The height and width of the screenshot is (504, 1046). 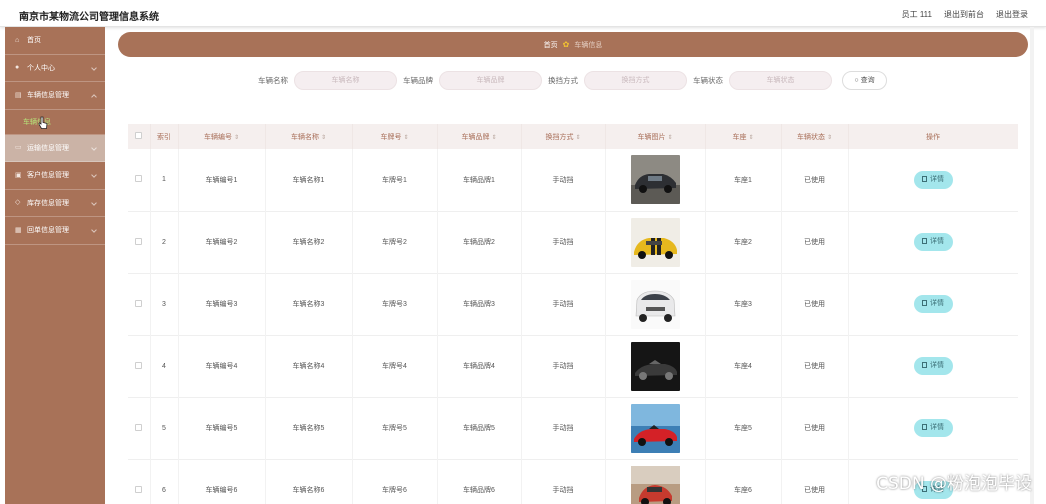 I want to click on back-to-front-link: 退出到前台, so click(x=964, y=14).